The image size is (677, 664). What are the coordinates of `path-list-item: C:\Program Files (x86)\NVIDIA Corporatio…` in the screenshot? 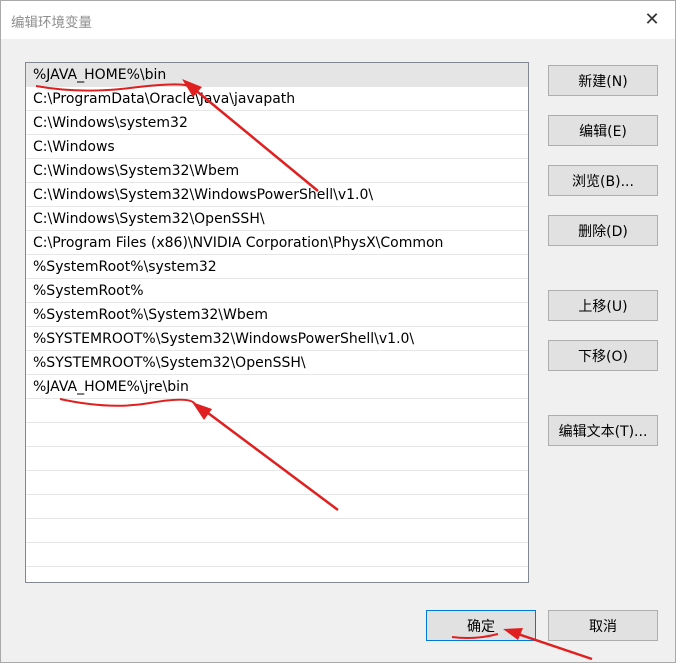 It's located at (277, 243).